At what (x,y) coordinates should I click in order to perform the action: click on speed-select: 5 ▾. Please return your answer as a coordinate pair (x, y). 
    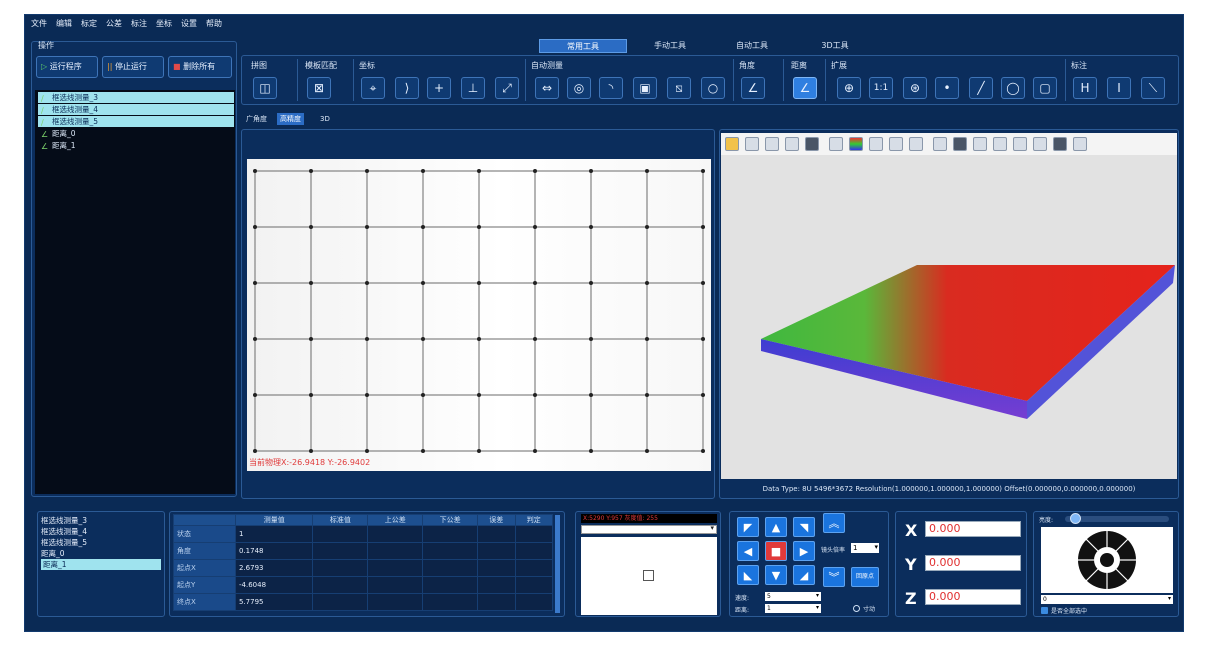
    Looking at the image, I should click on (793, 596).